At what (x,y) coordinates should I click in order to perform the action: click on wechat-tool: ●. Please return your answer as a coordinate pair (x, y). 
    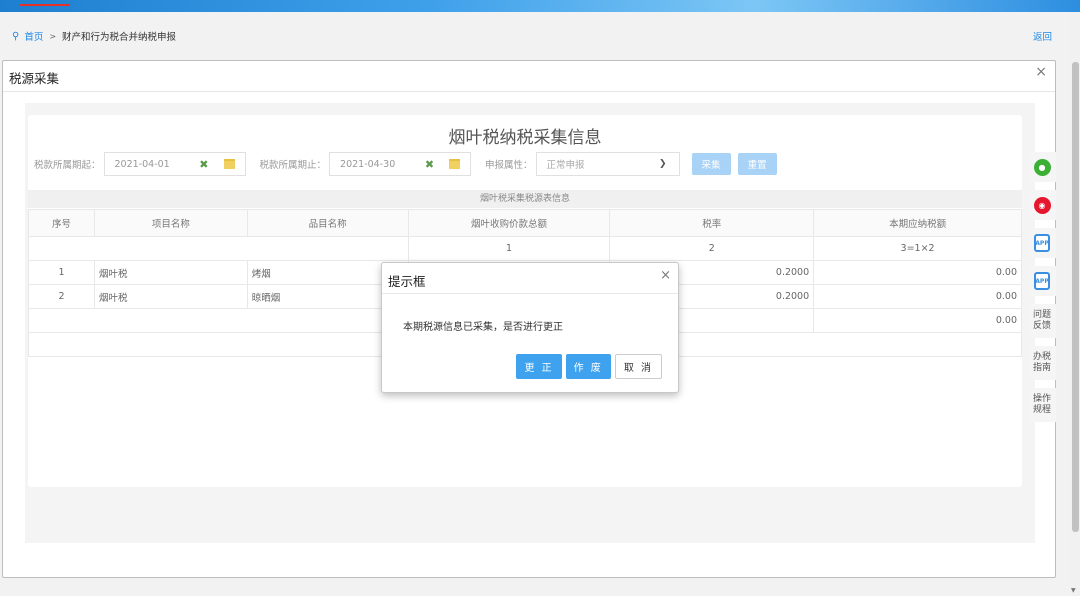
    Looking at the image, I should click on (1042, 167).